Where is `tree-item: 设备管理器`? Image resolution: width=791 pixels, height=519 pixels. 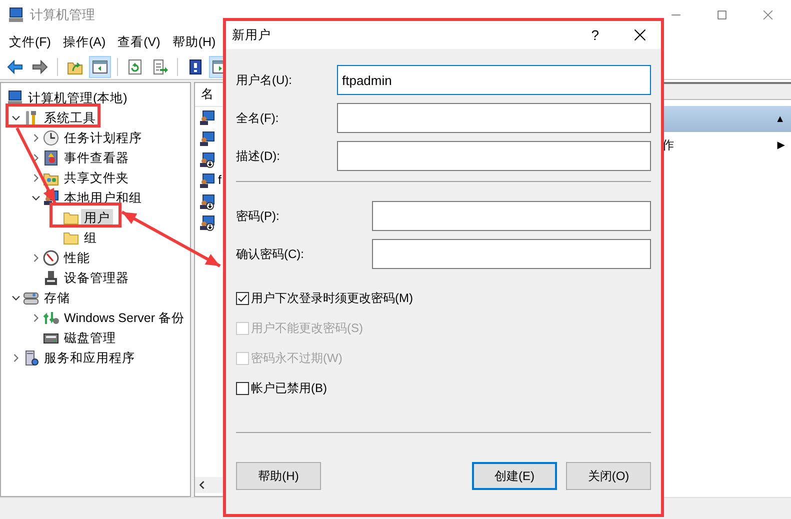 tree-item: 设备管理器 is located at coordinates (96, 278).